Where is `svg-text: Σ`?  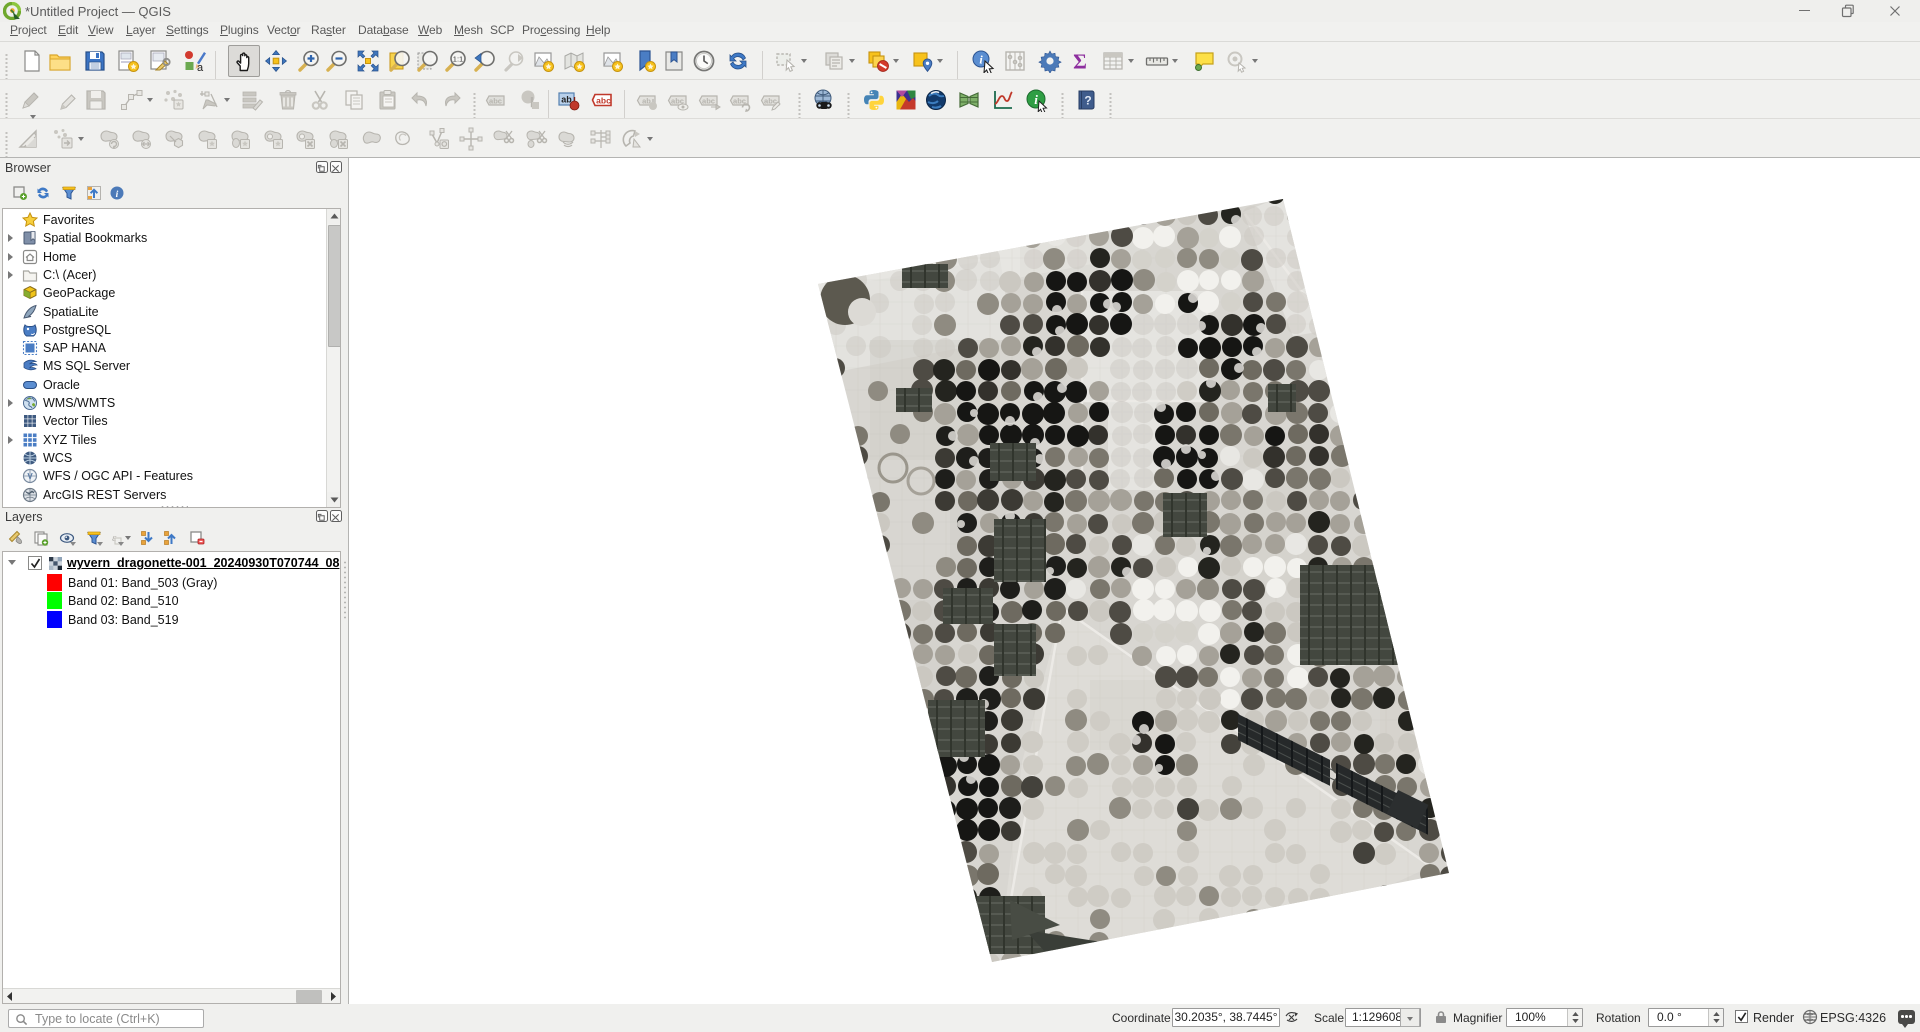 svg-text: Σ is located at coordinates (1080, 62).